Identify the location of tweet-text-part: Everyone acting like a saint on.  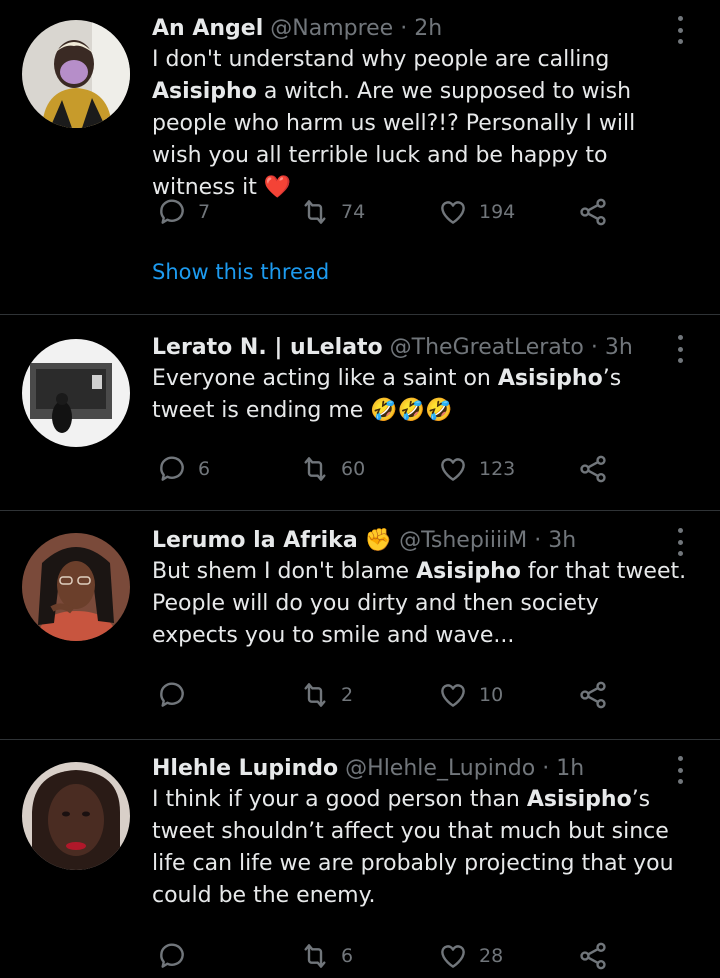
(325, 378).